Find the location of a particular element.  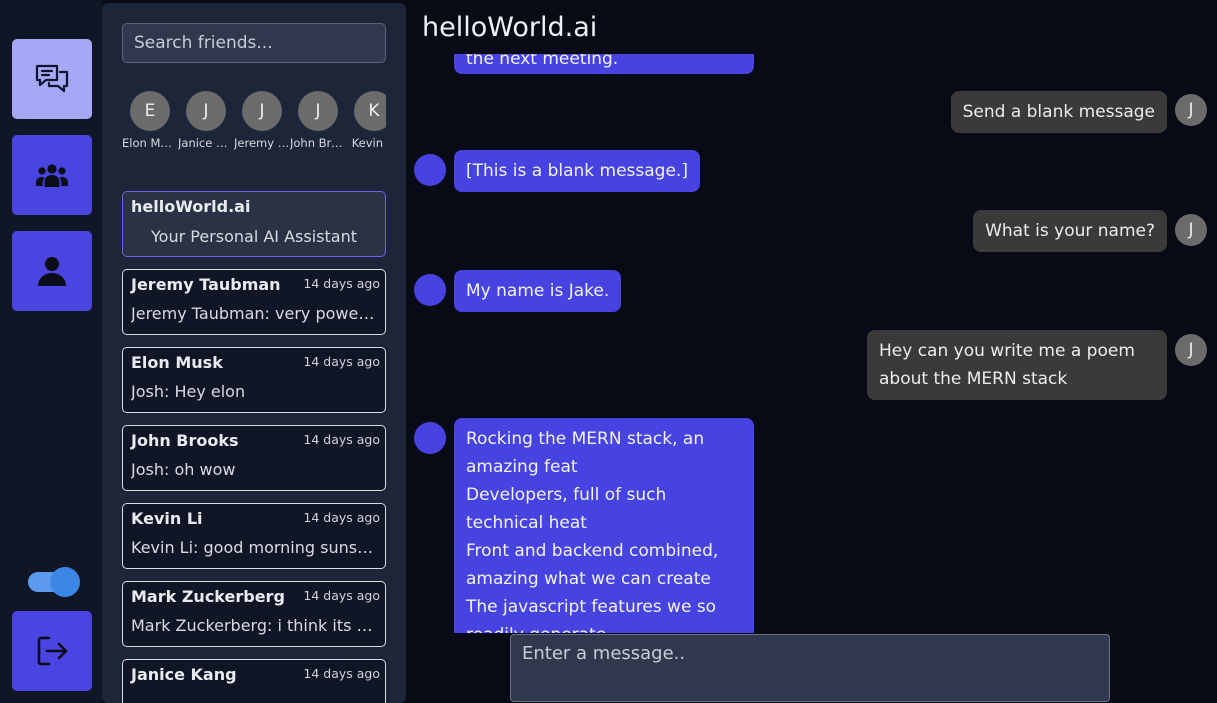

conversation-preview: Josh: oh wow is located at coordinates (183, 469).